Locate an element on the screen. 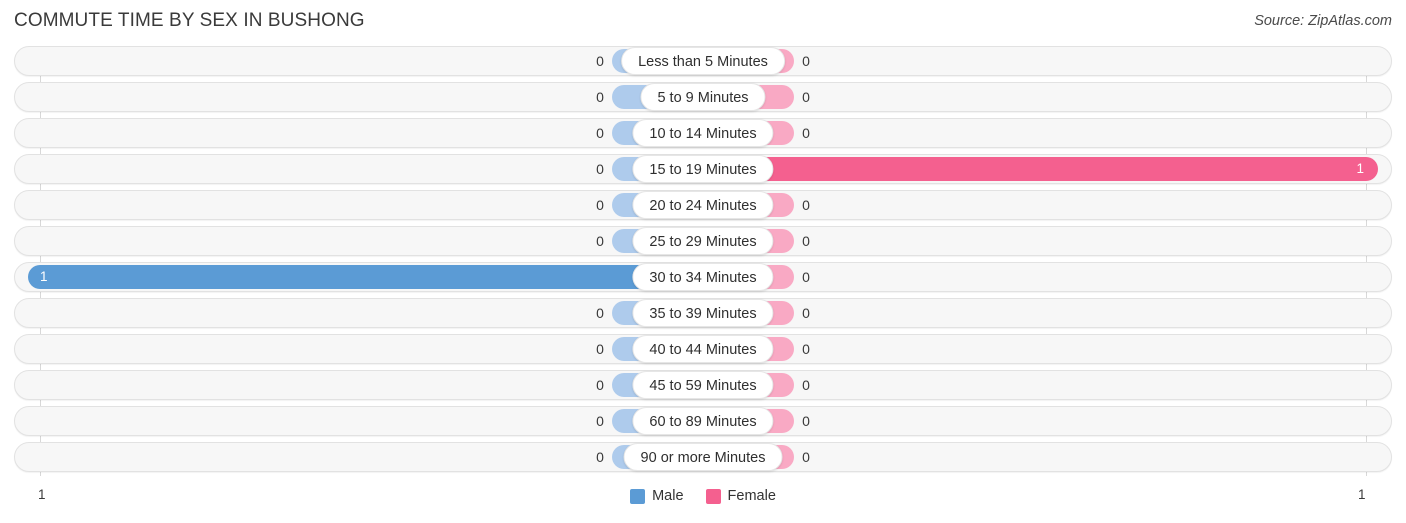  category-label-pill: 60 to 89 Minutes is located at coordinates (703, 421).